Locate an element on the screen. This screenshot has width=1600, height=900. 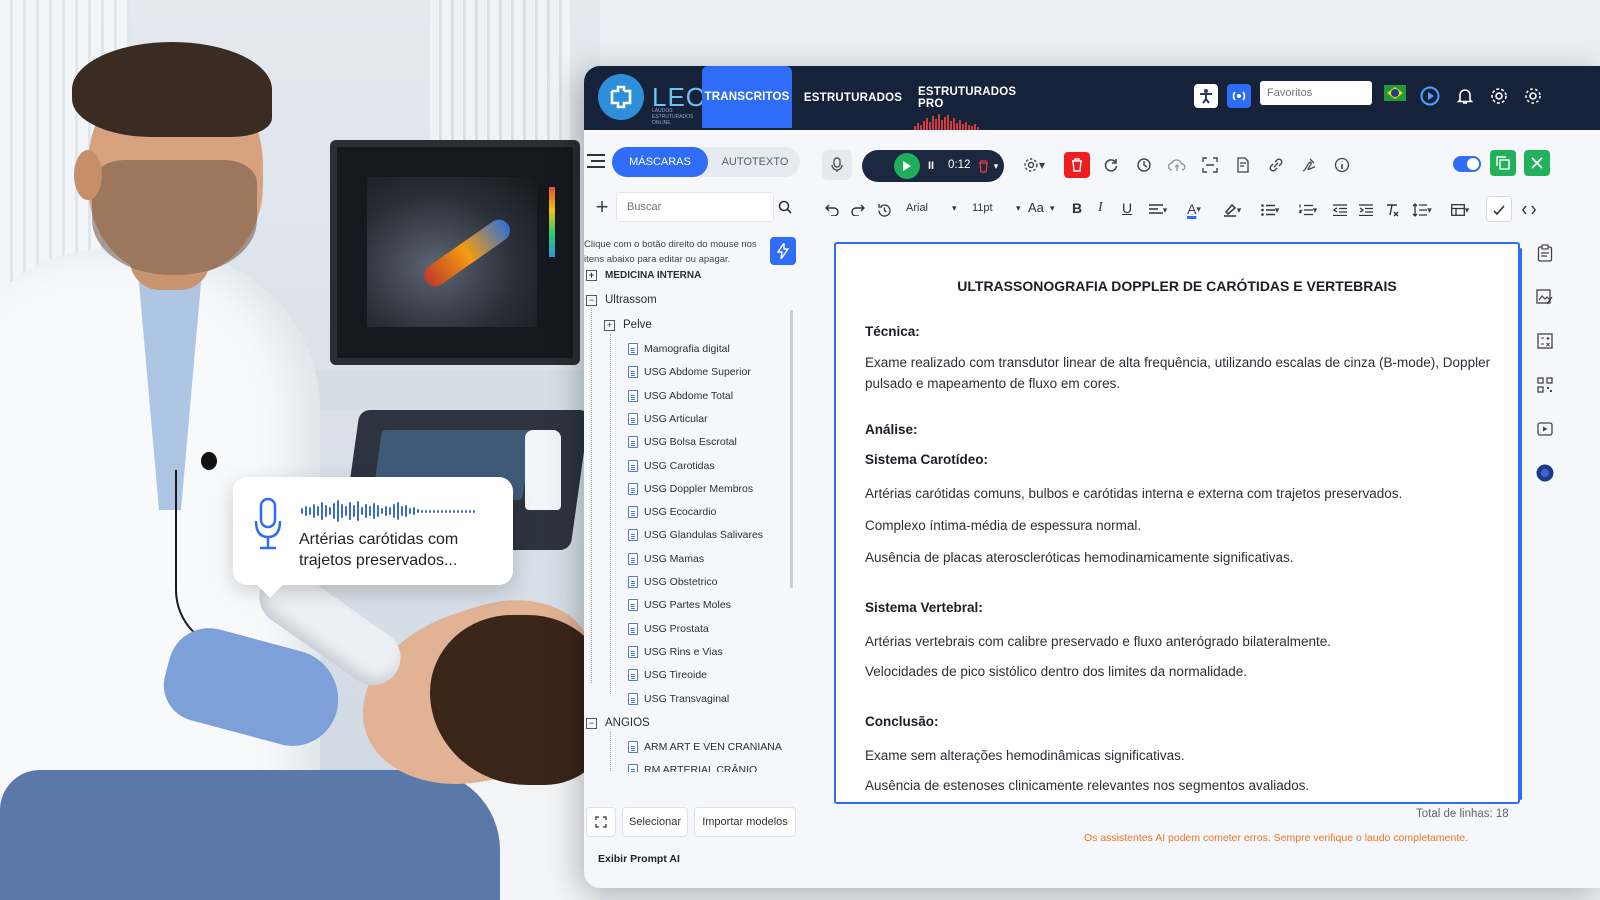
list-item: USG Prostata is located at coordinates (668, 628).